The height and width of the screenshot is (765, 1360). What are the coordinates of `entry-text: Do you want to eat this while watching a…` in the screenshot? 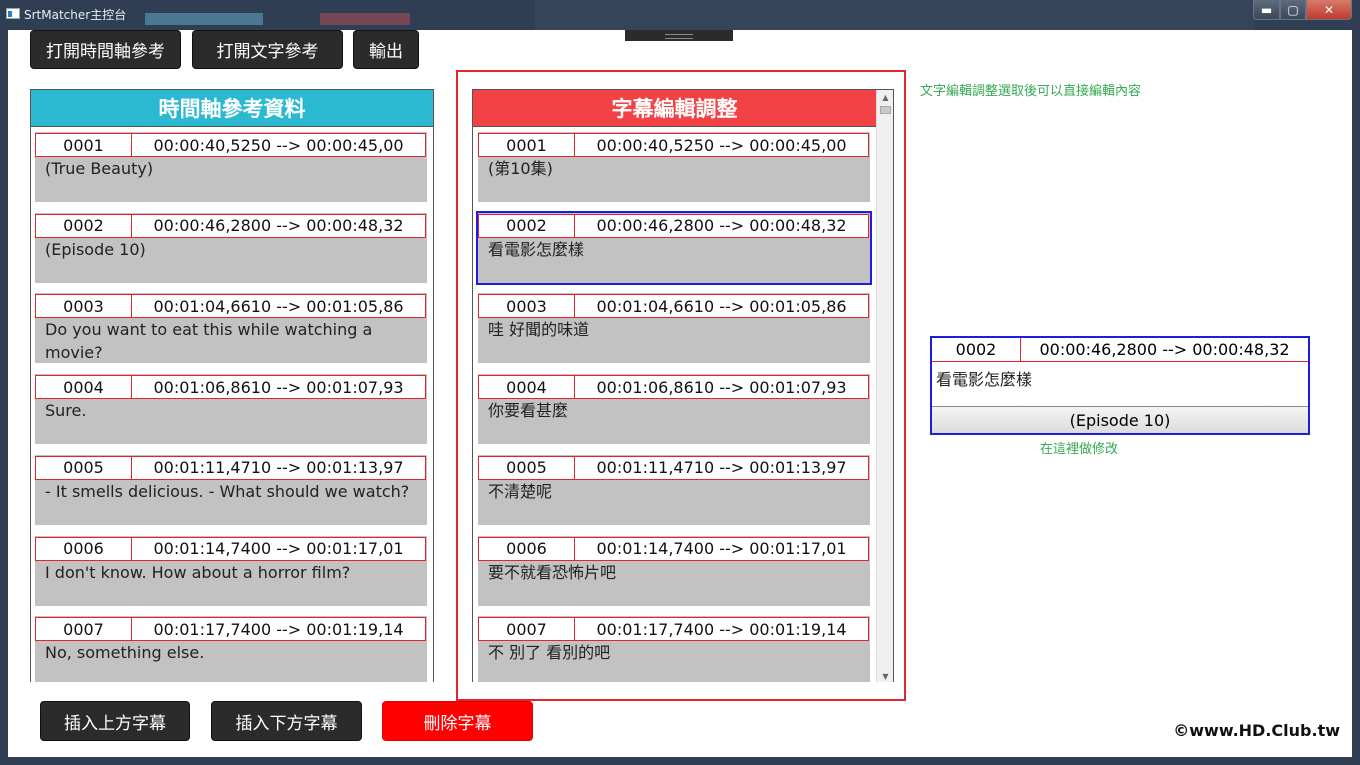 It's located at (209, 341).